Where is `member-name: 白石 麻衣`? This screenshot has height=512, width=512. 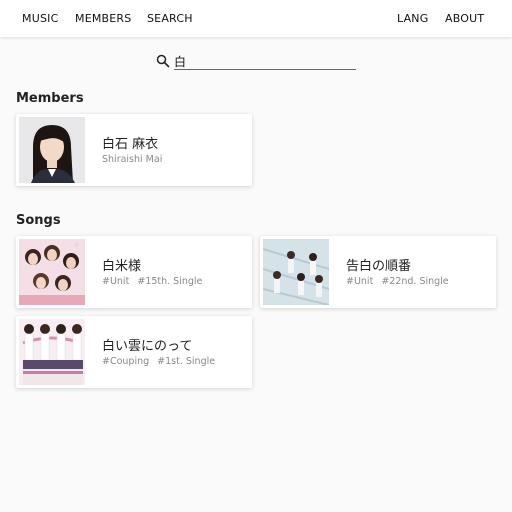
member-name: 白石 麻衣 is located at coordinates (130, 144).